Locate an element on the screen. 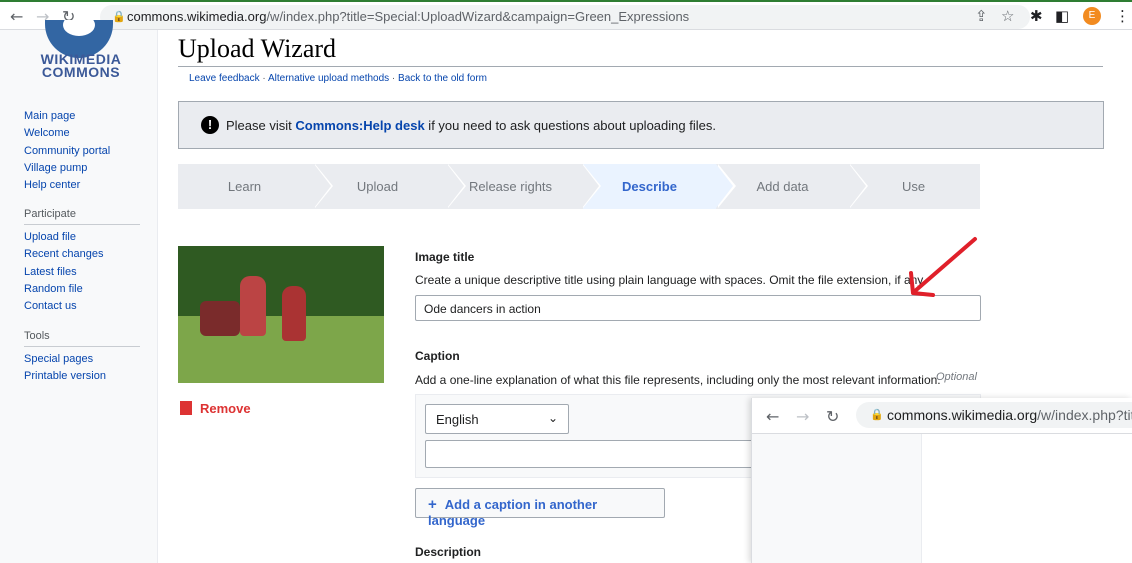 The width and height of the screenshot is (1132, 563). language-selected: English is located at coordinates (457, 419).